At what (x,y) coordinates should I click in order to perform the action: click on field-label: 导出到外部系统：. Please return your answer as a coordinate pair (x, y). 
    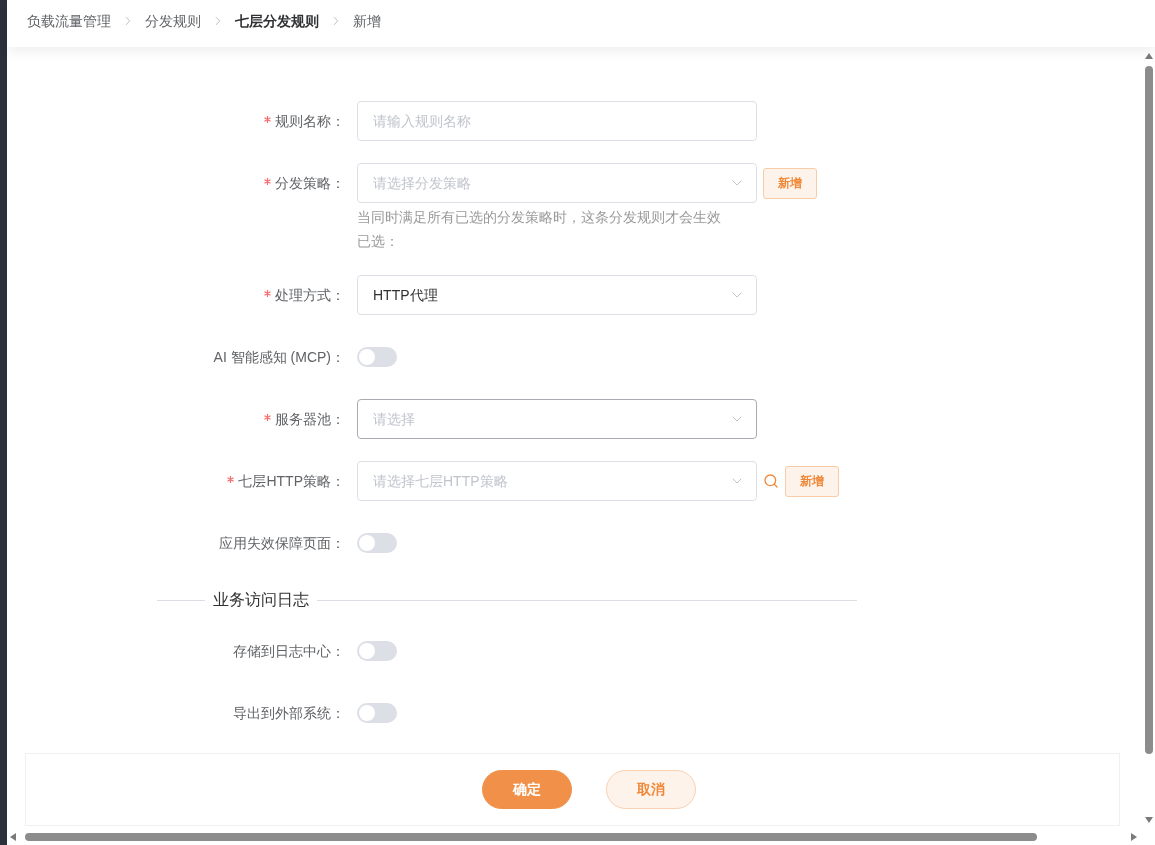
    Looking at the image, I should click on (289, 713).